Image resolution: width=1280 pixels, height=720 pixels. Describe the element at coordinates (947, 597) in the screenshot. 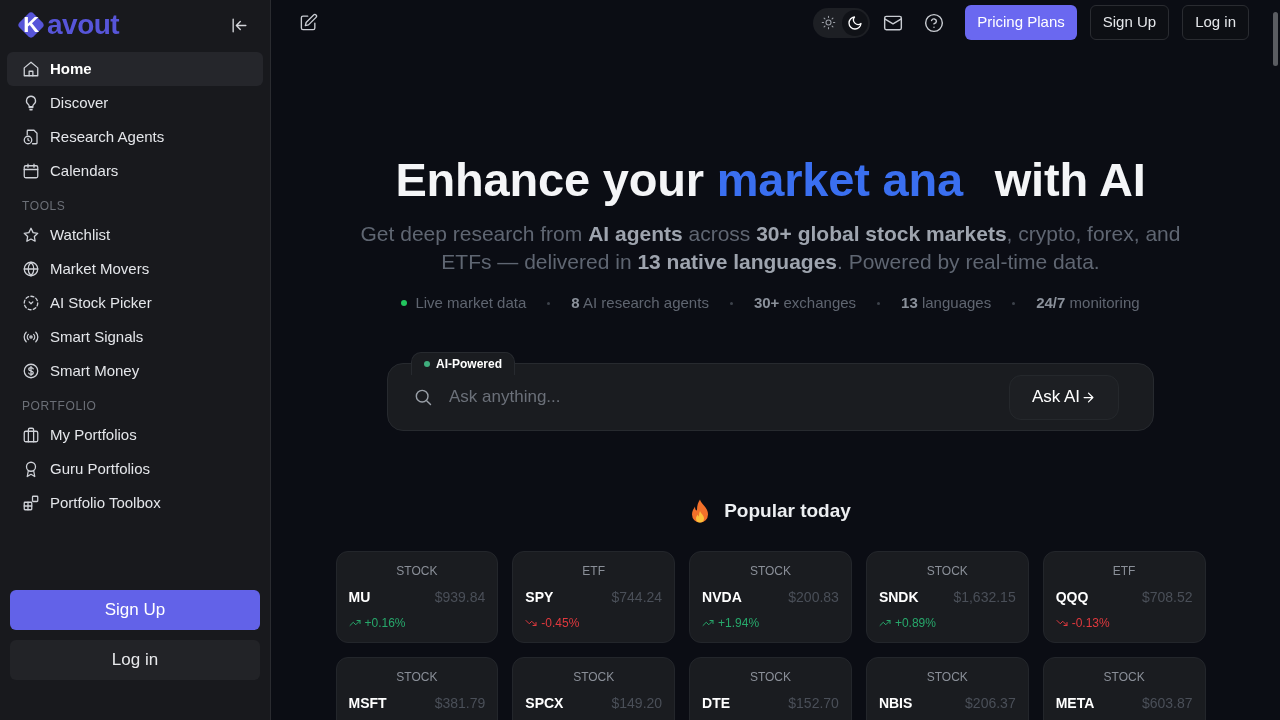

I see `stock-card: STOCK SNDK $1,632.15 +0.89%` at that location.